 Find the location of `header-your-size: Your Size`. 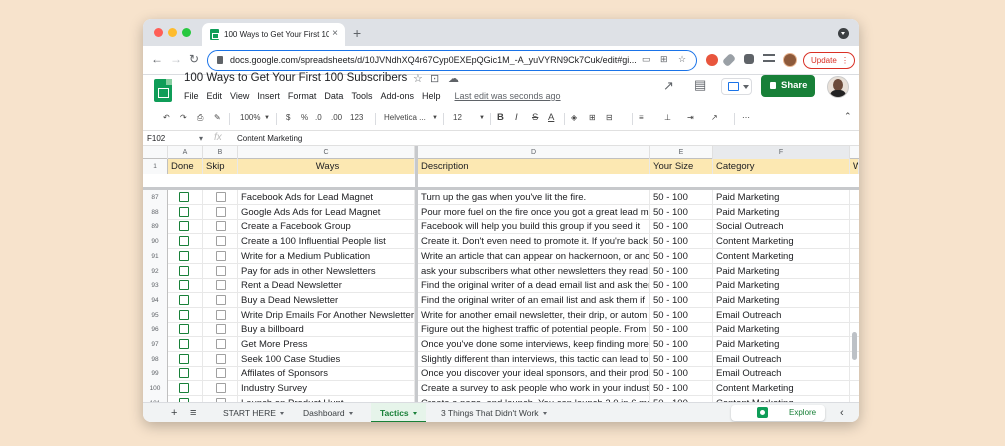

header-your-size: Your Size is located at coordinates (681, 166).